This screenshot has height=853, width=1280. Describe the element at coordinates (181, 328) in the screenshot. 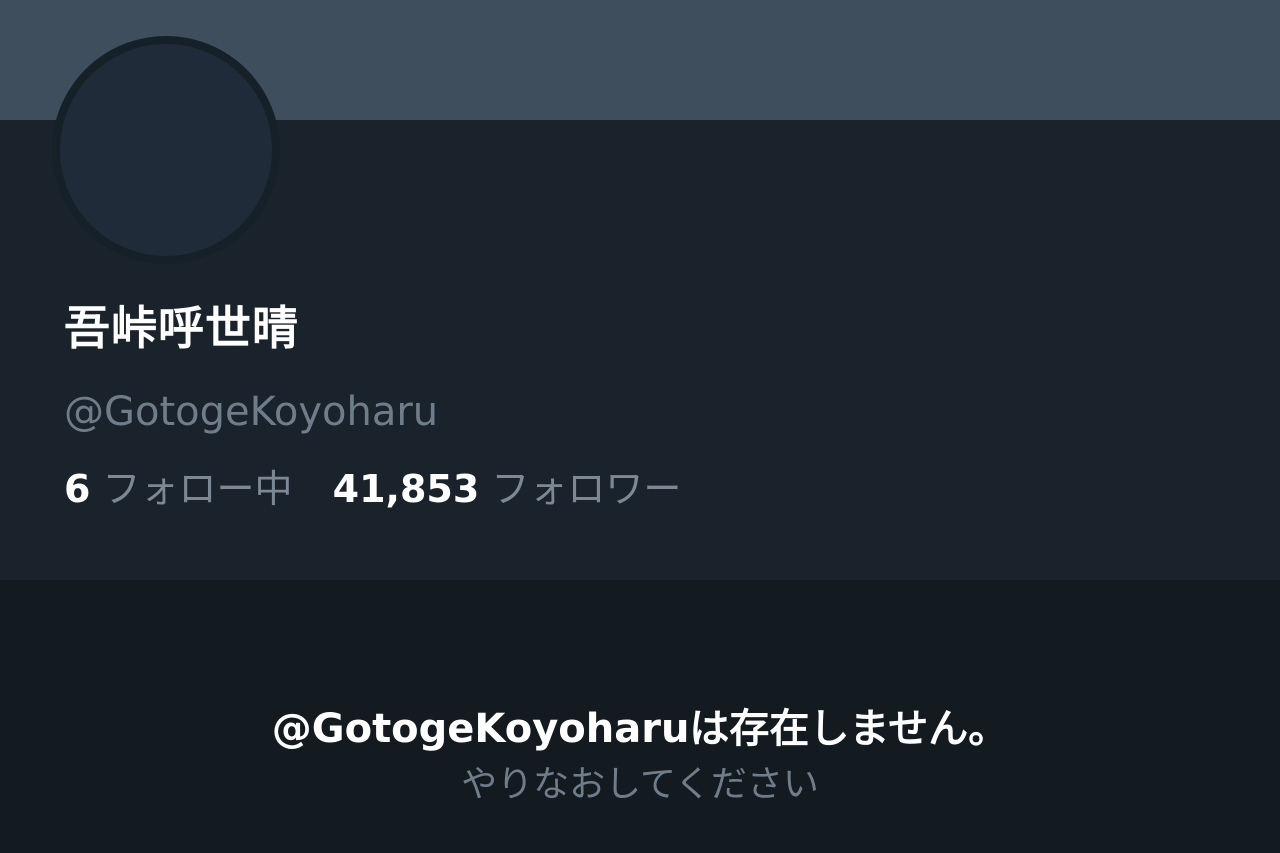

I see `display-name: 吾峠呼世晴` at that location.